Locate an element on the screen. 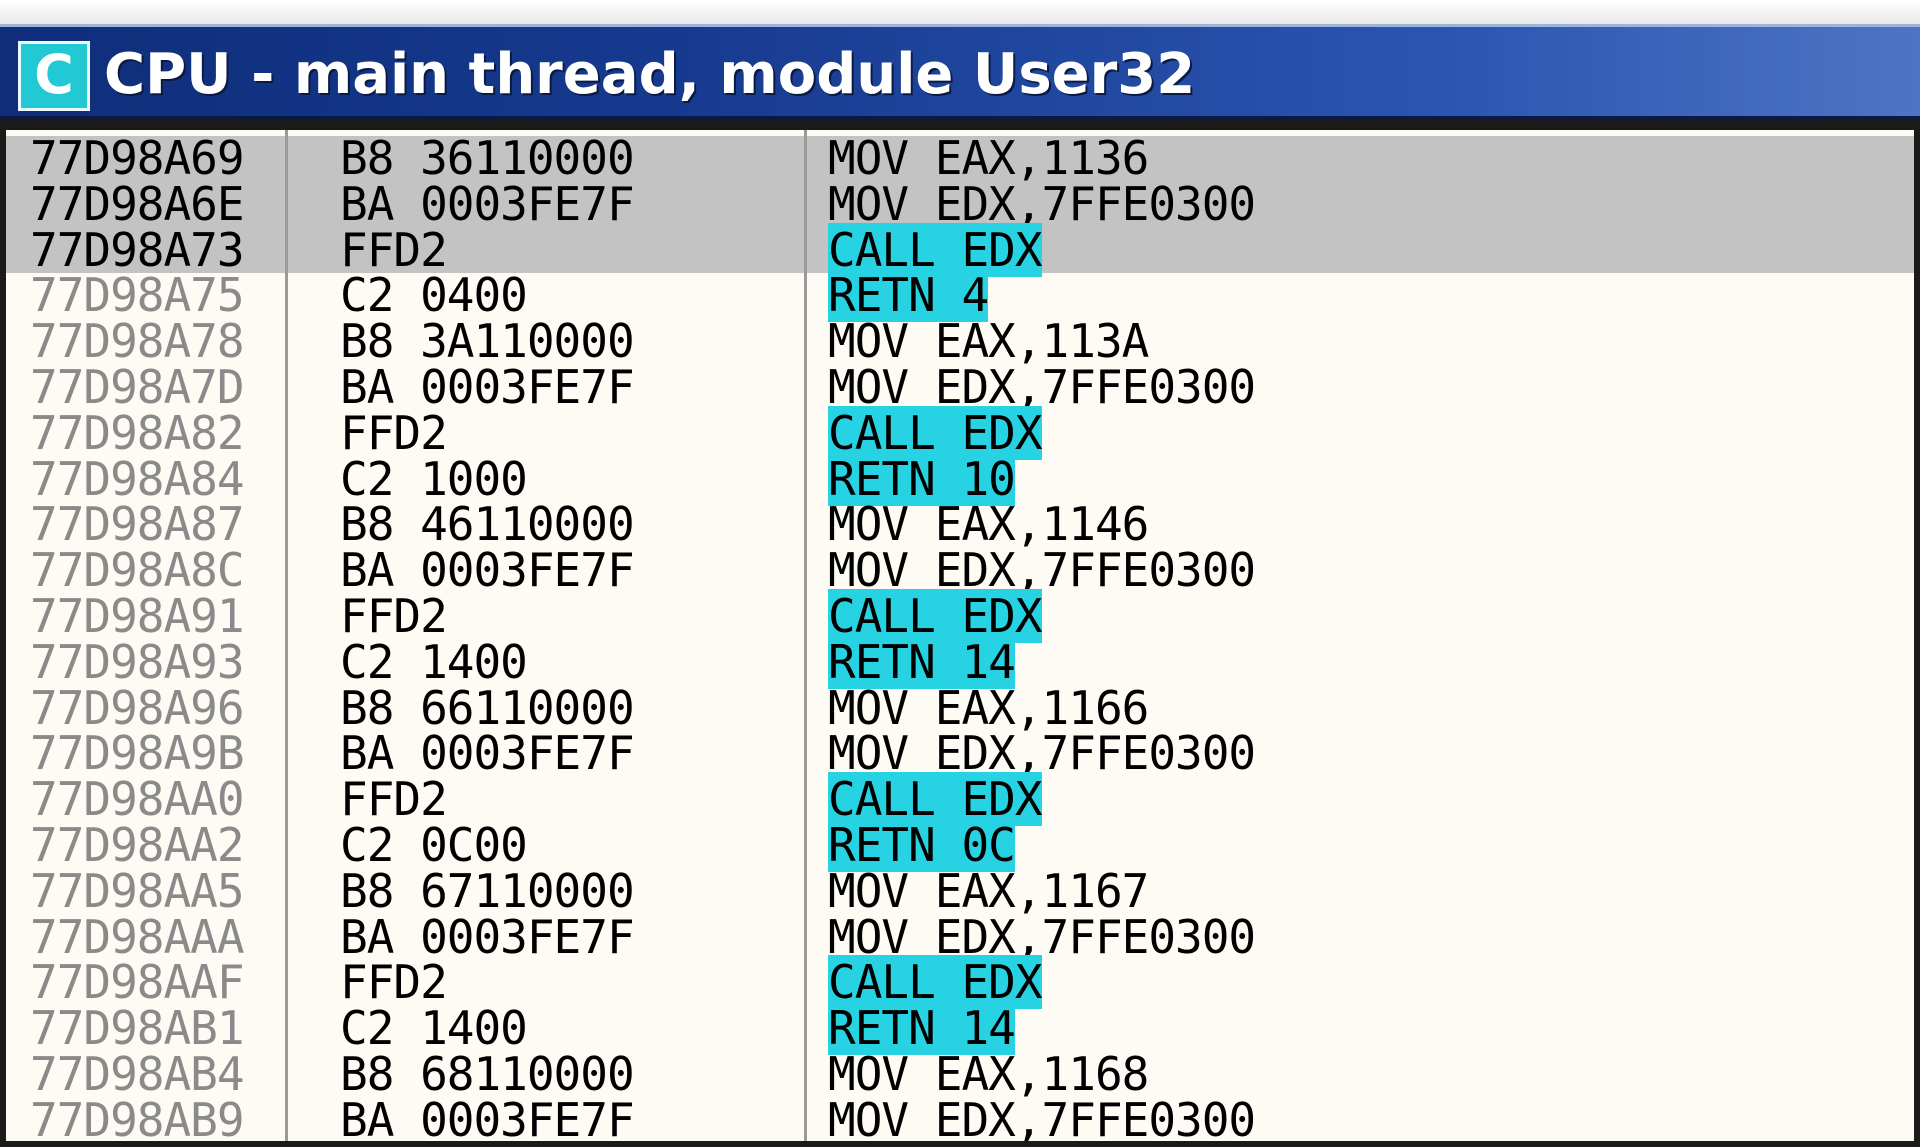 The width and height of the screenshot is (1920, 1147). disassembly-row: 77D98AAF FFD2 CALL EDX is located at coordinates (960, 982).